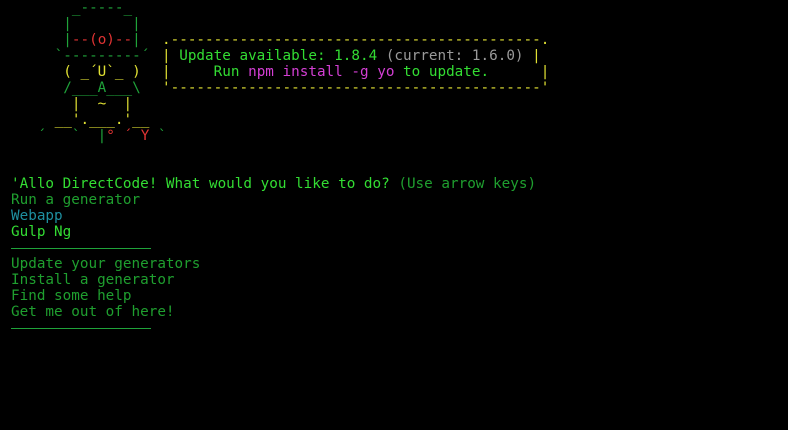  I want to click on to-update-label: to update., so click(446, 72).